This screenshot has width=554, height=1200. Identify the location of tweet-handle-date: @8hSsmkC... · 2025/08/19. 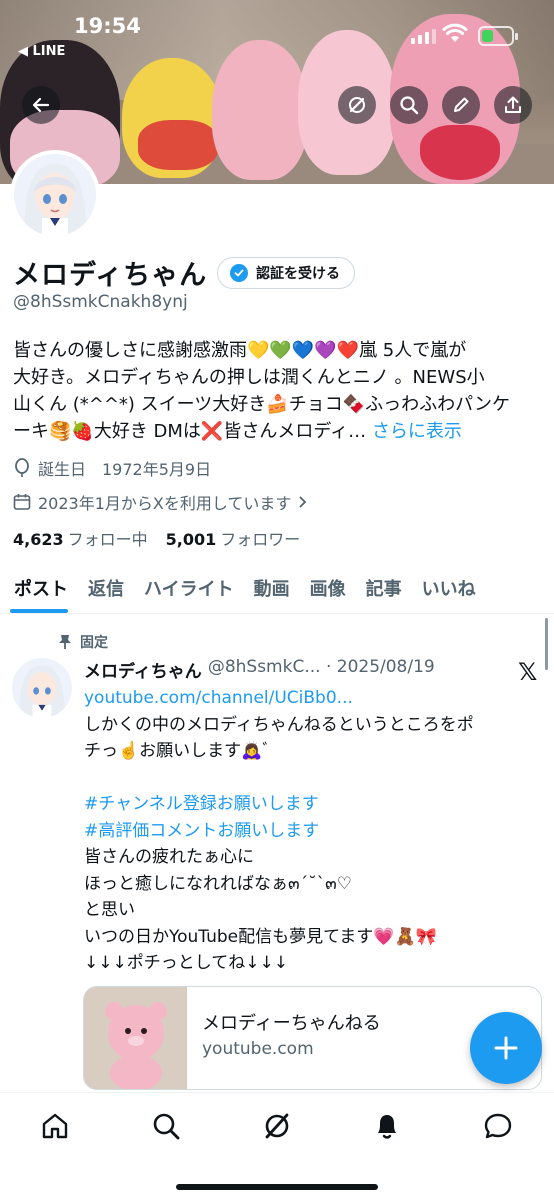
(321, 667).